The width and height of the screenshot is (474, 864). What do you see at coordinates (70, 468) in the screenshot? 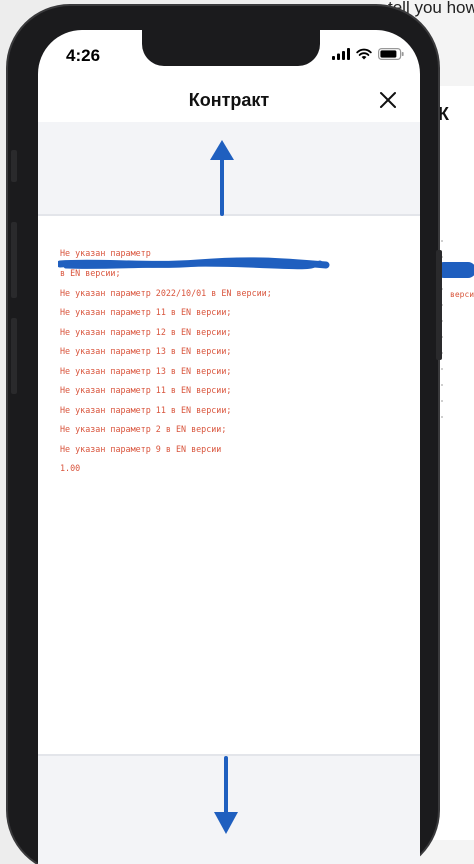
I see `document-line: 1.00` at bounding box center [70, 468].